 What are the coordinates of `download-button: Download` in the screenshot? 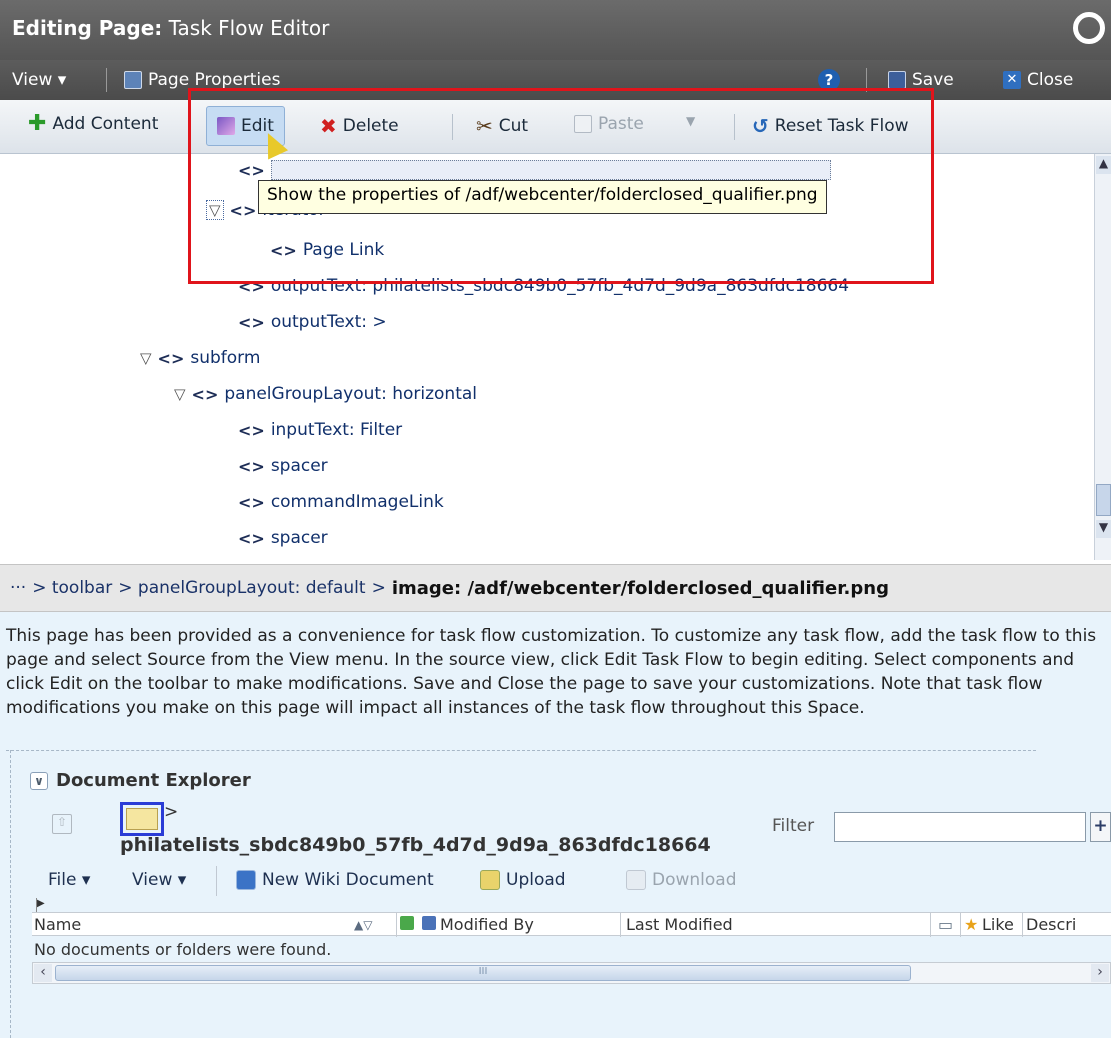 It's located at (681, 880).